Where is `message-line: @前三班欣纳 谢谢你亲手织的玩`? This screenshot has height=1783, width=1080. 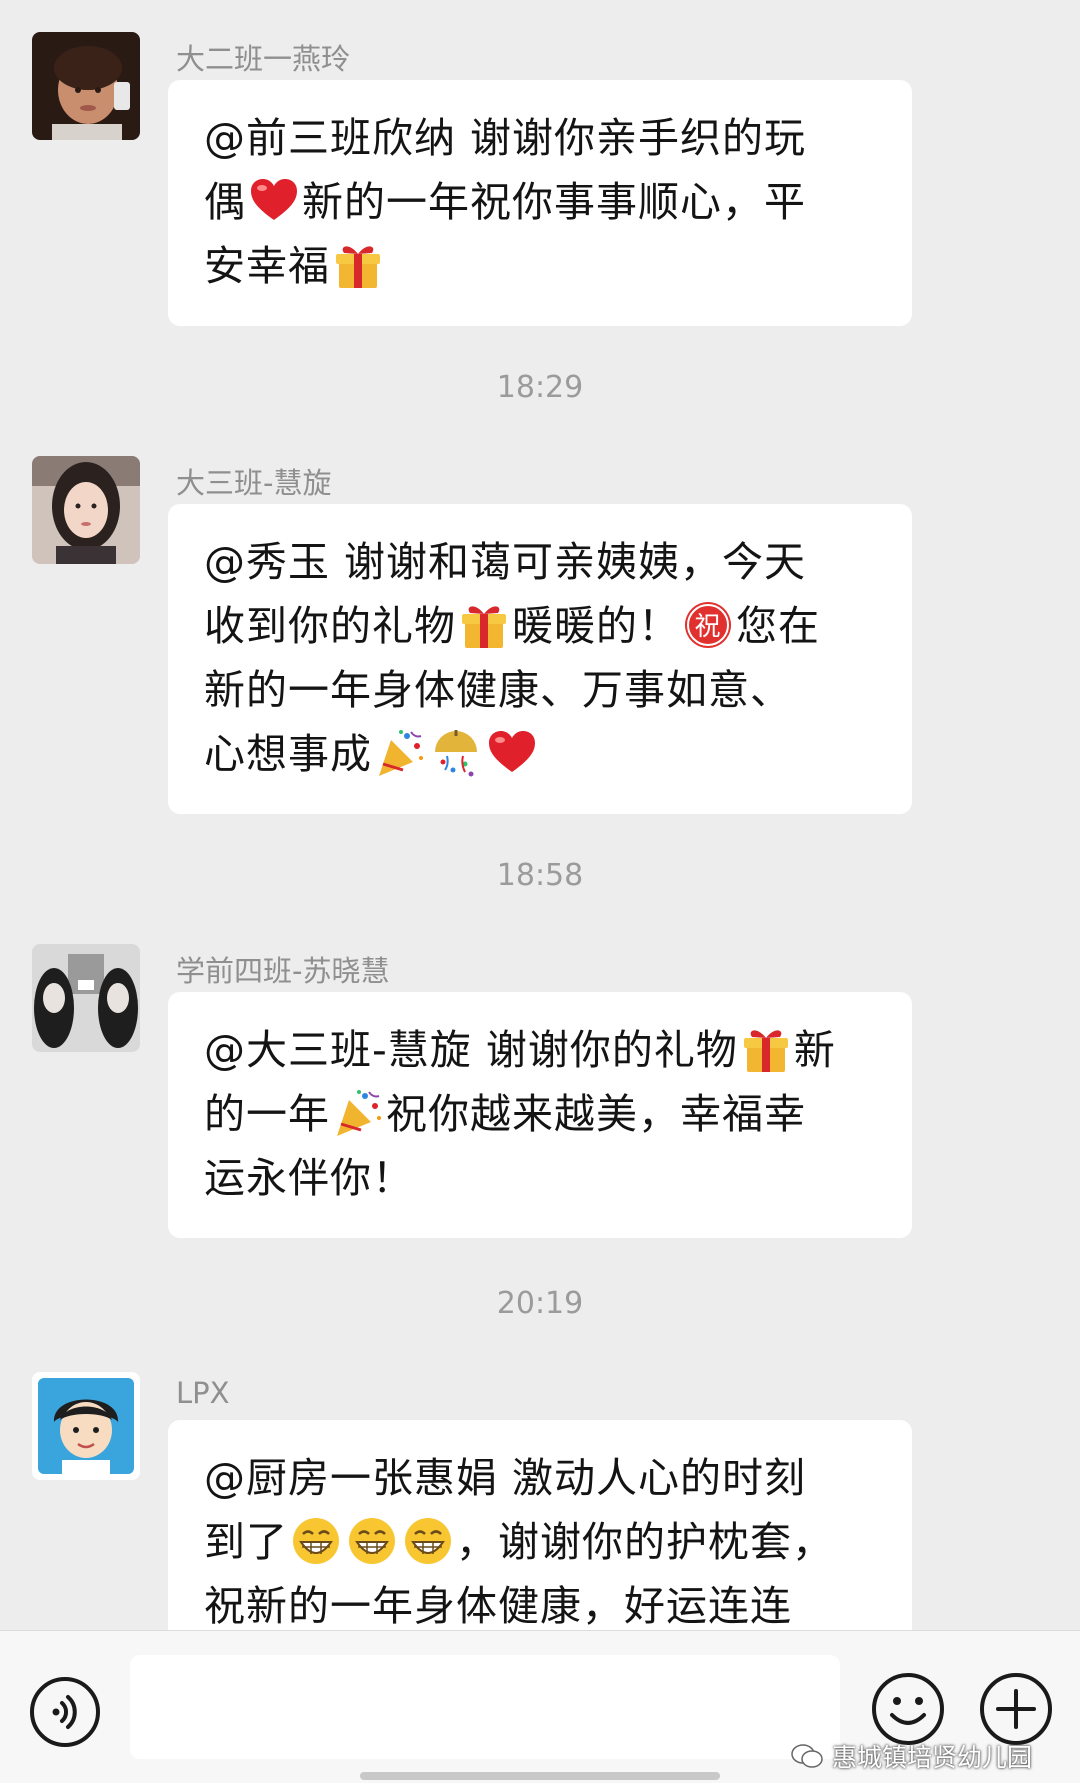 message-line: @前三班欣纳 谢谢你亲手织的玩 is located at coordinates (505, 138).